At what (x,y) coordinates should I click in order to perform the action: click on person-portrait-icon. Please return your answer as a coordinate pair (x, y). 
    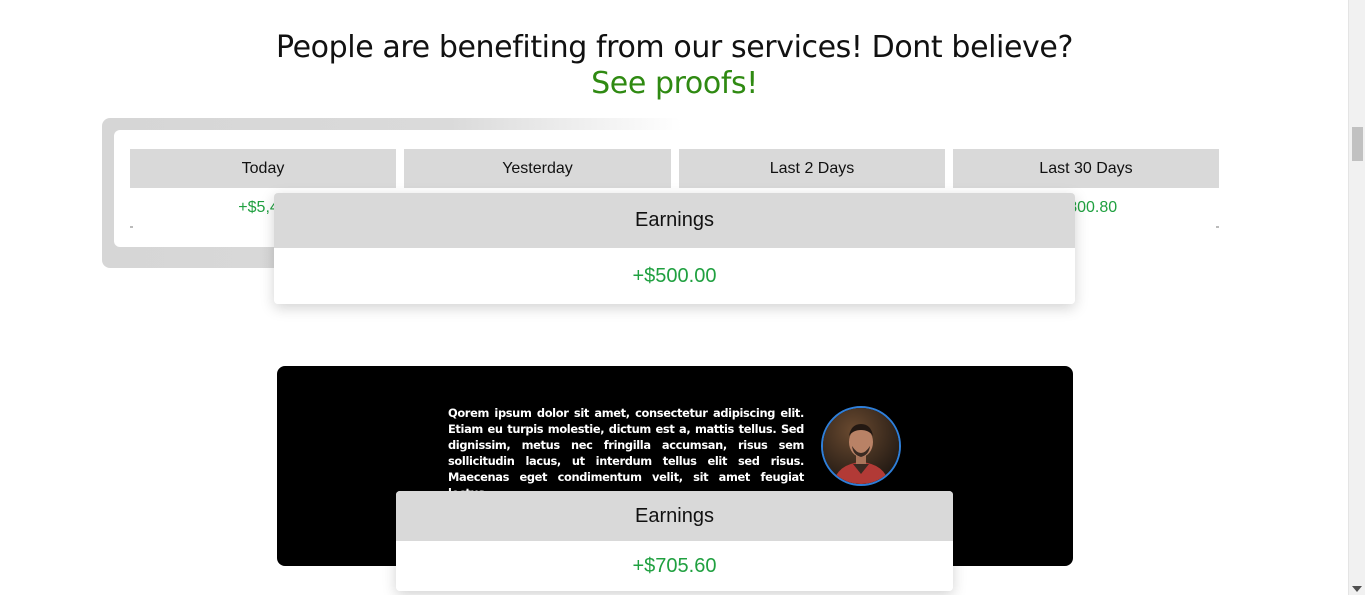
    Looking at the image, I should click on (861, 446).